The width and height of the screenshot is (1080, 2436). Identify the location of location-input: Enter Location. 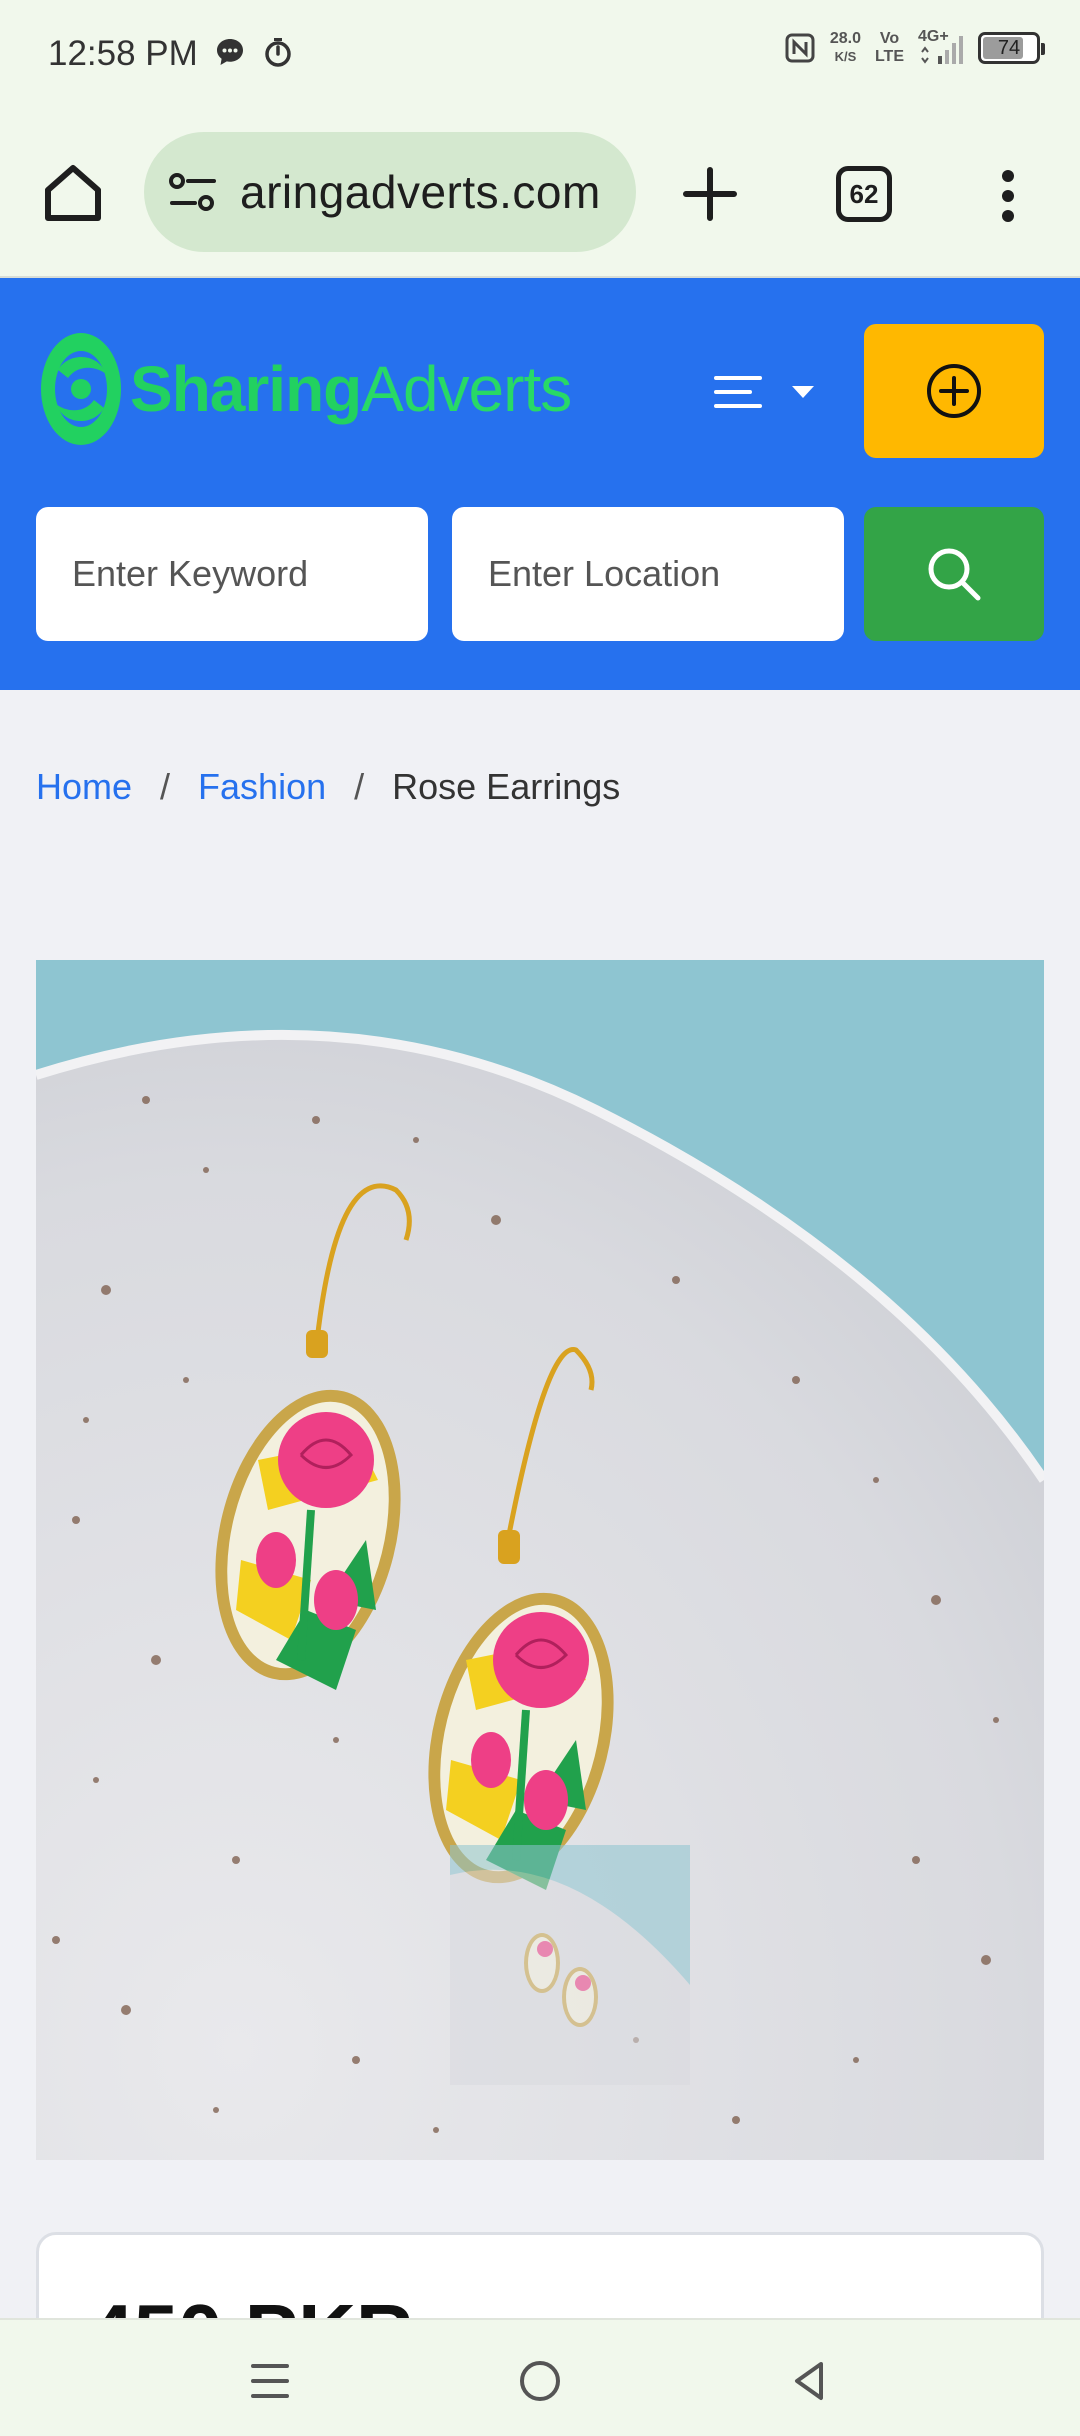
(648, 574).